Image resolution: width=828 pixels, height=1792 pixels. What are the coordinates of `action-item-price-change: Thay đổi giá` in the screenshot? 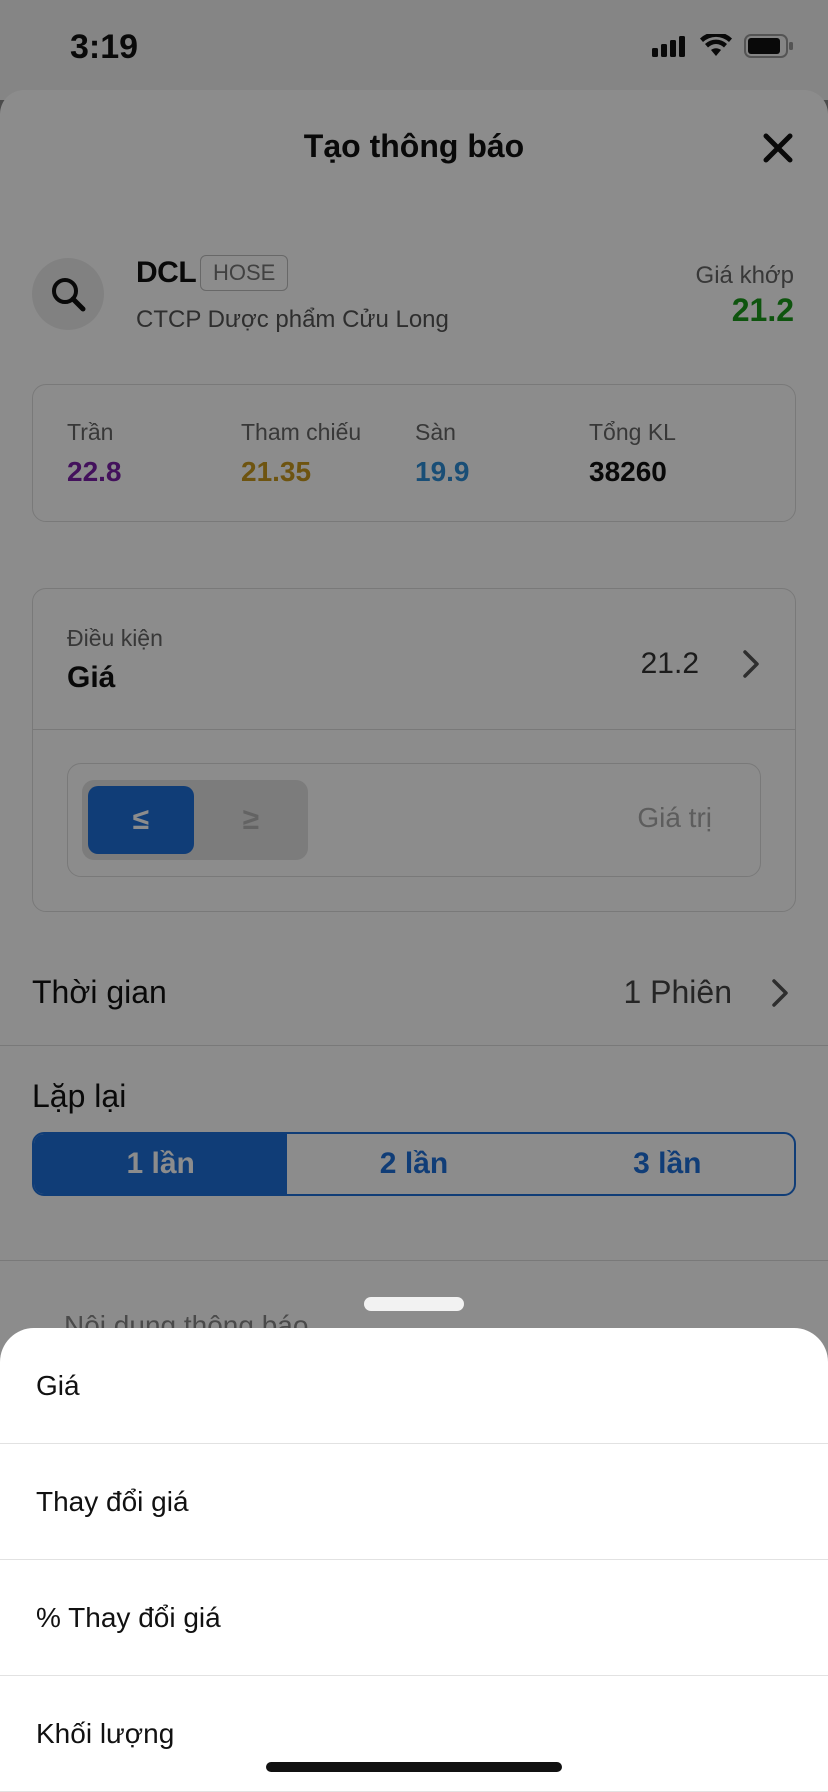 It's located at (414, 1502).